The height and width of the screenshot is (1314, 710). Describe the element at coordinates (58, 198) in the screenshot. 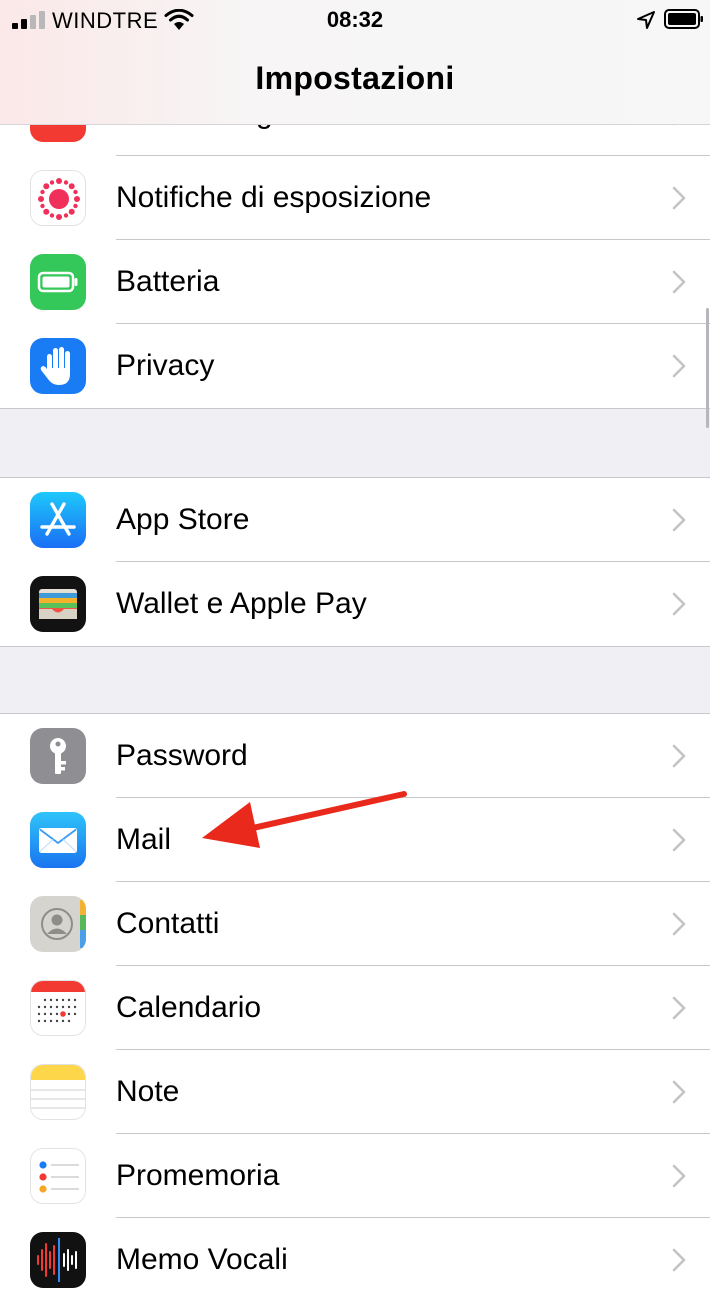

I see `exposure-notification-icon` at that location.